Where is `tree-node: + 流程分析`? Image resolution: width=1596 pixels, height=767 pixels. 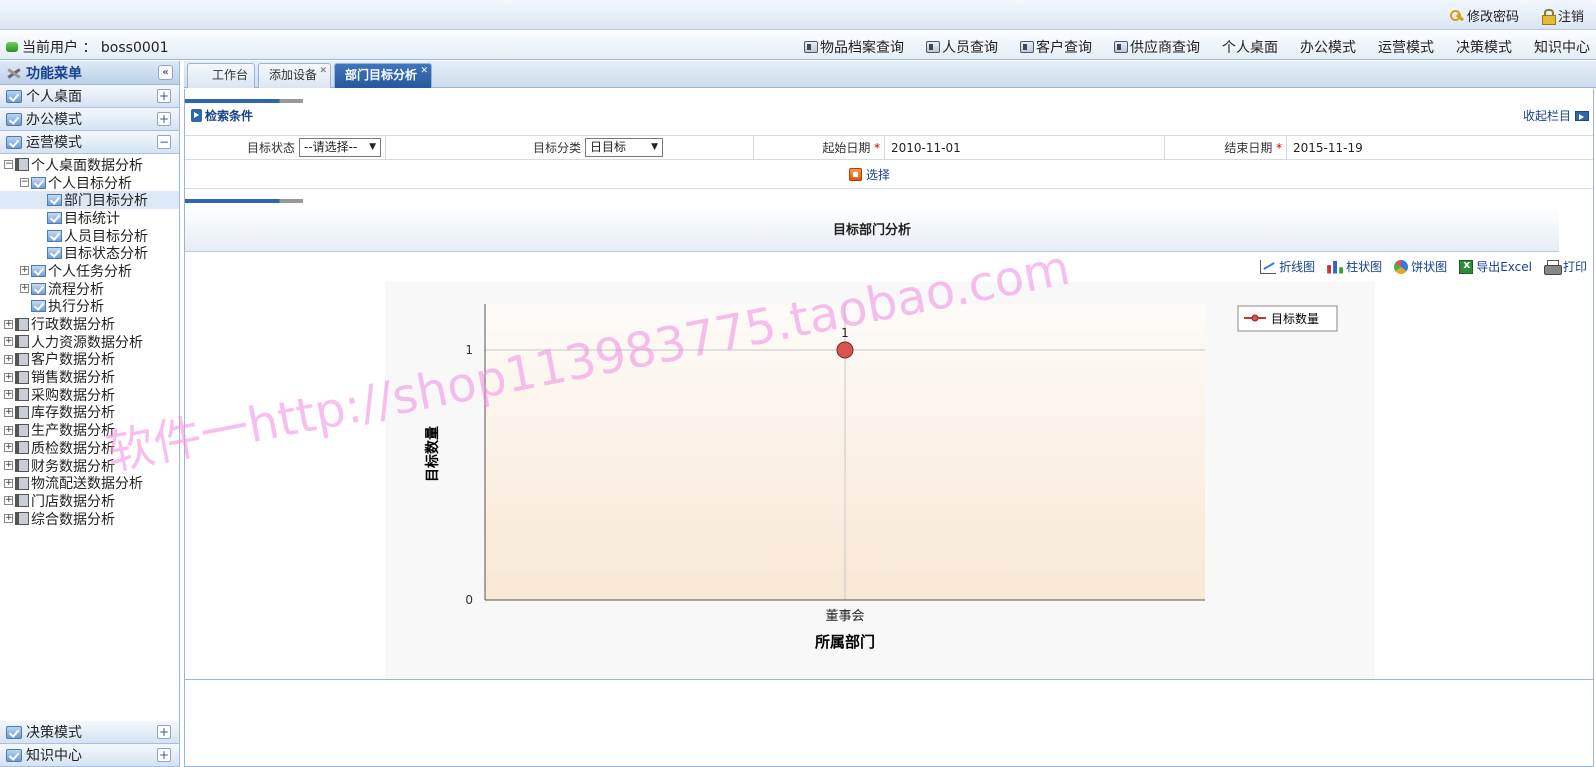
tree-node: + 流程分析 is located at coordinates (89, 289).